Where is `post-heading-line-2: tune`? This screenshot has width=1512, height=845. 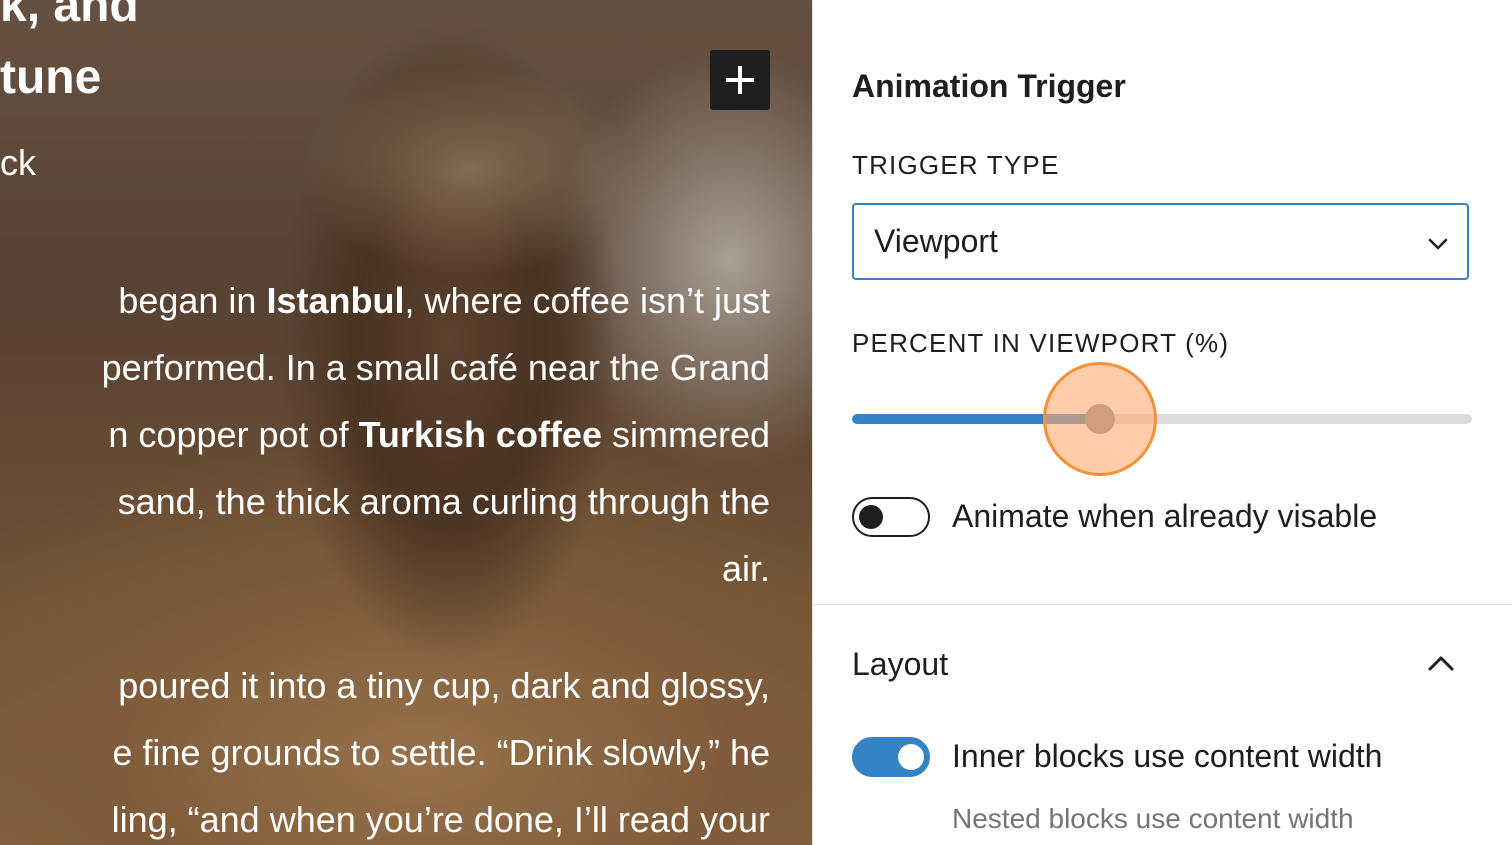 post-heading-line-2: tune is located at coordinates (50, 78).